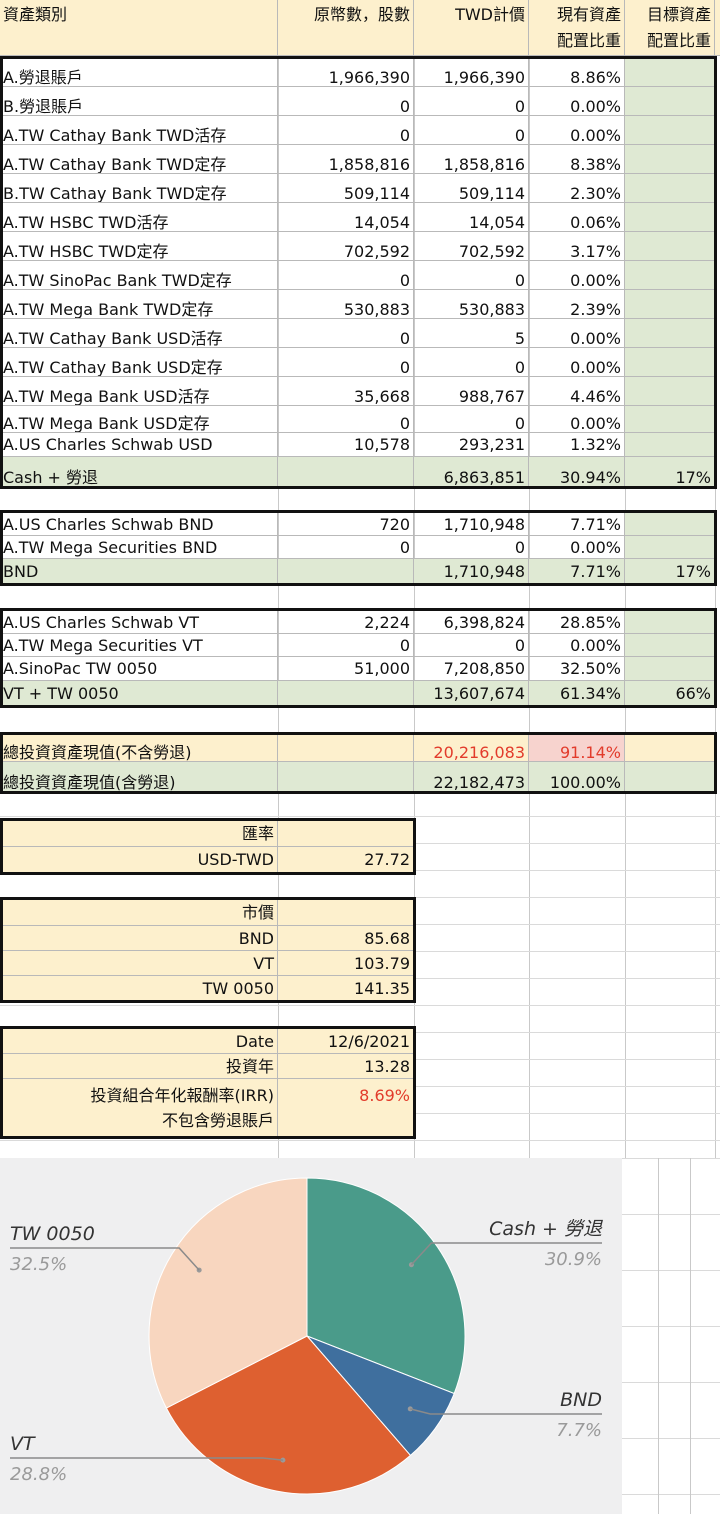 The height and width of the screenshot is (1514, 720). What do you see at coordinates (139, 1108) in the screenshot?
I see `irr-label: 投資組合年化報酬率(IRR) 不包含勞退賬戶` at bounding box center [139, 1108].